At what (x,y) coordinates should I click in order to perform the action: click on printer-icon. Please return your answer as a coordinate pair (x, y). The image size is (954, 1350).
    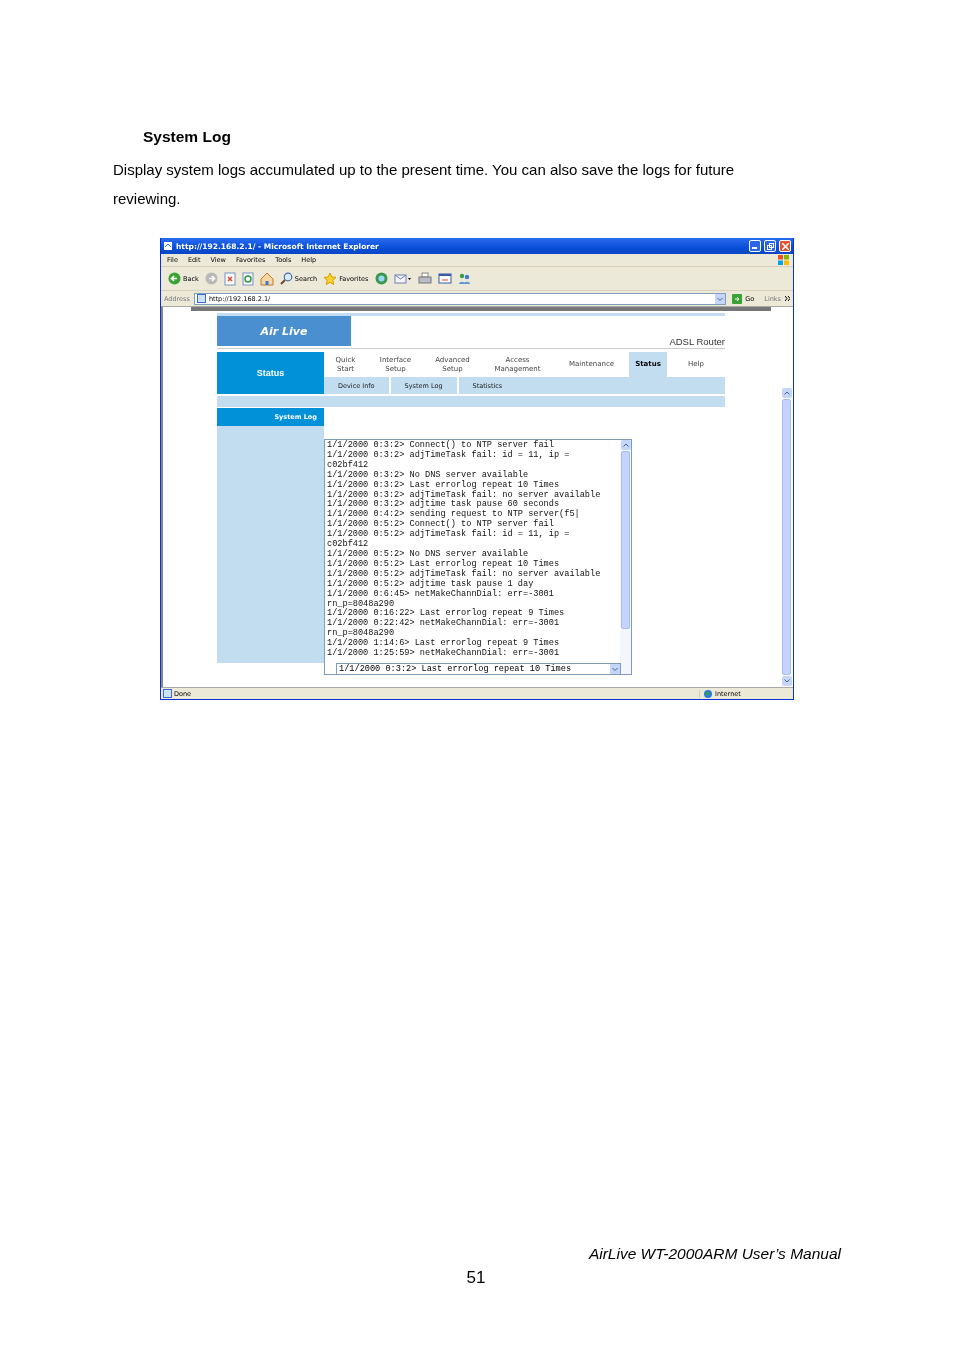
    Looking at the image, I should click on (424, 278).